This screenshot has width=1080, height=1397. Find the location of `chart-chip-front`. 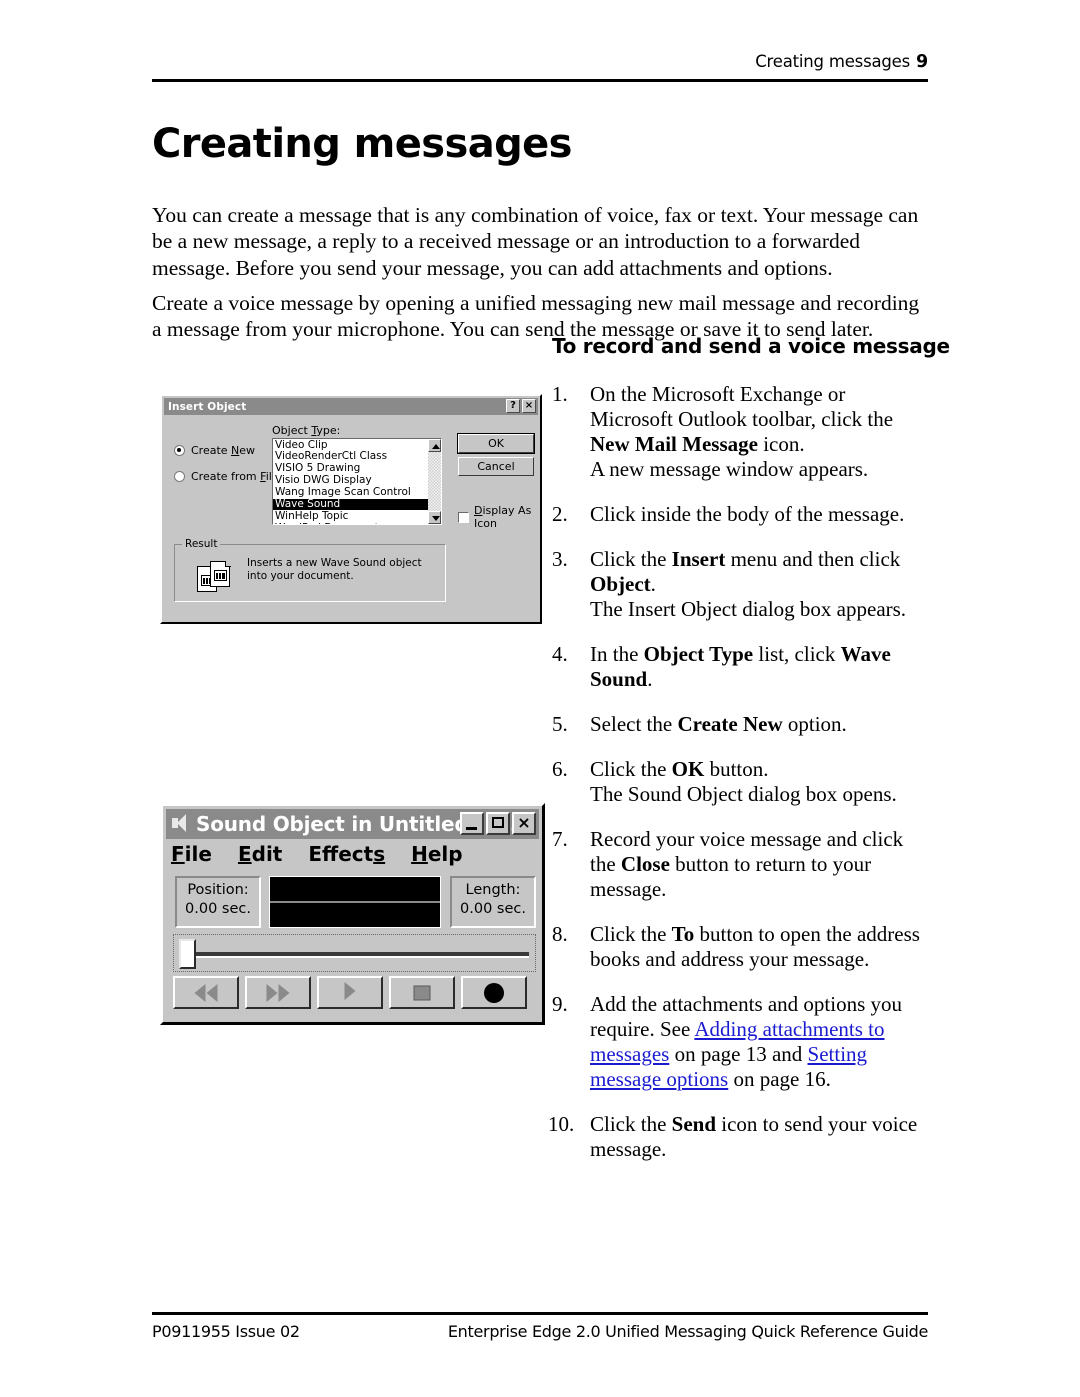

chart-chip-front is located at coordinates (220, 575).